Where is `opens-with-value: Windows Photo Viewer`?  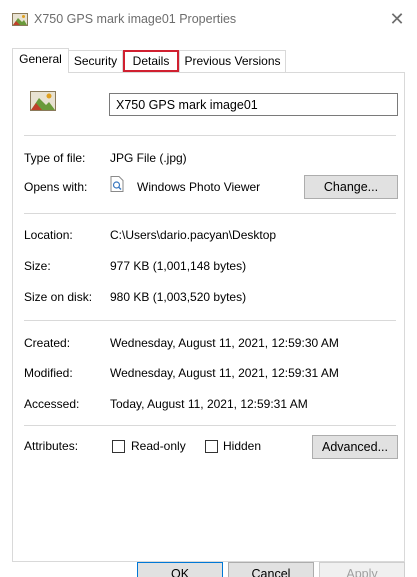 opens-with-value: Windows Photo Viewer is located at coordinates (199, 187).